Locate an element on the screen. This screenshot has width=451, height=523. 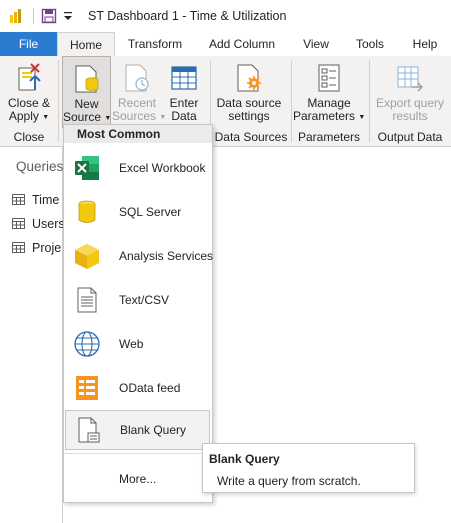
export-query-results-button: Export query results is located at coordinates (410, 92).